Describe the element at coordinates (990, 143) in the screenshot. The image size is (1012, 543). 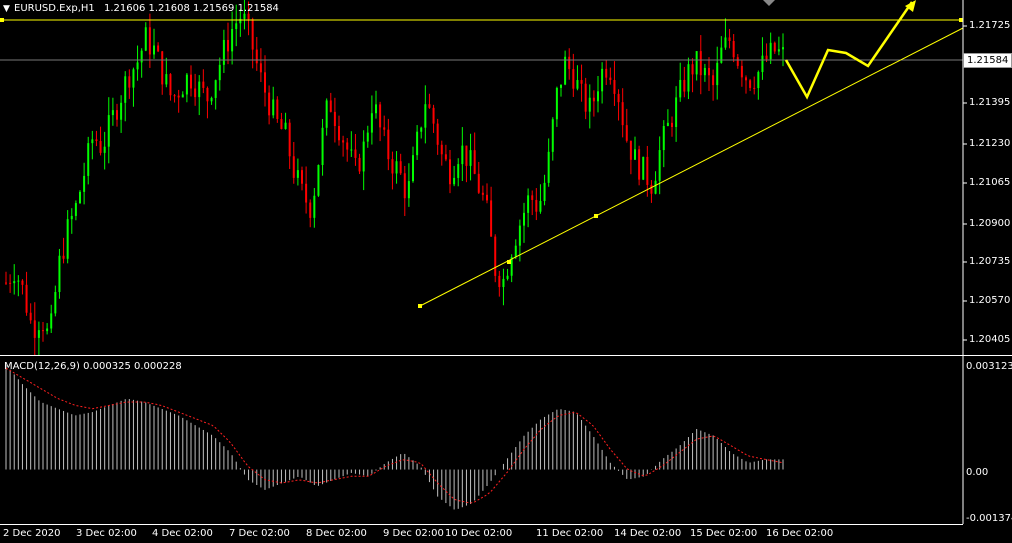
I see `price-axis-label: 1.21230` at that location.